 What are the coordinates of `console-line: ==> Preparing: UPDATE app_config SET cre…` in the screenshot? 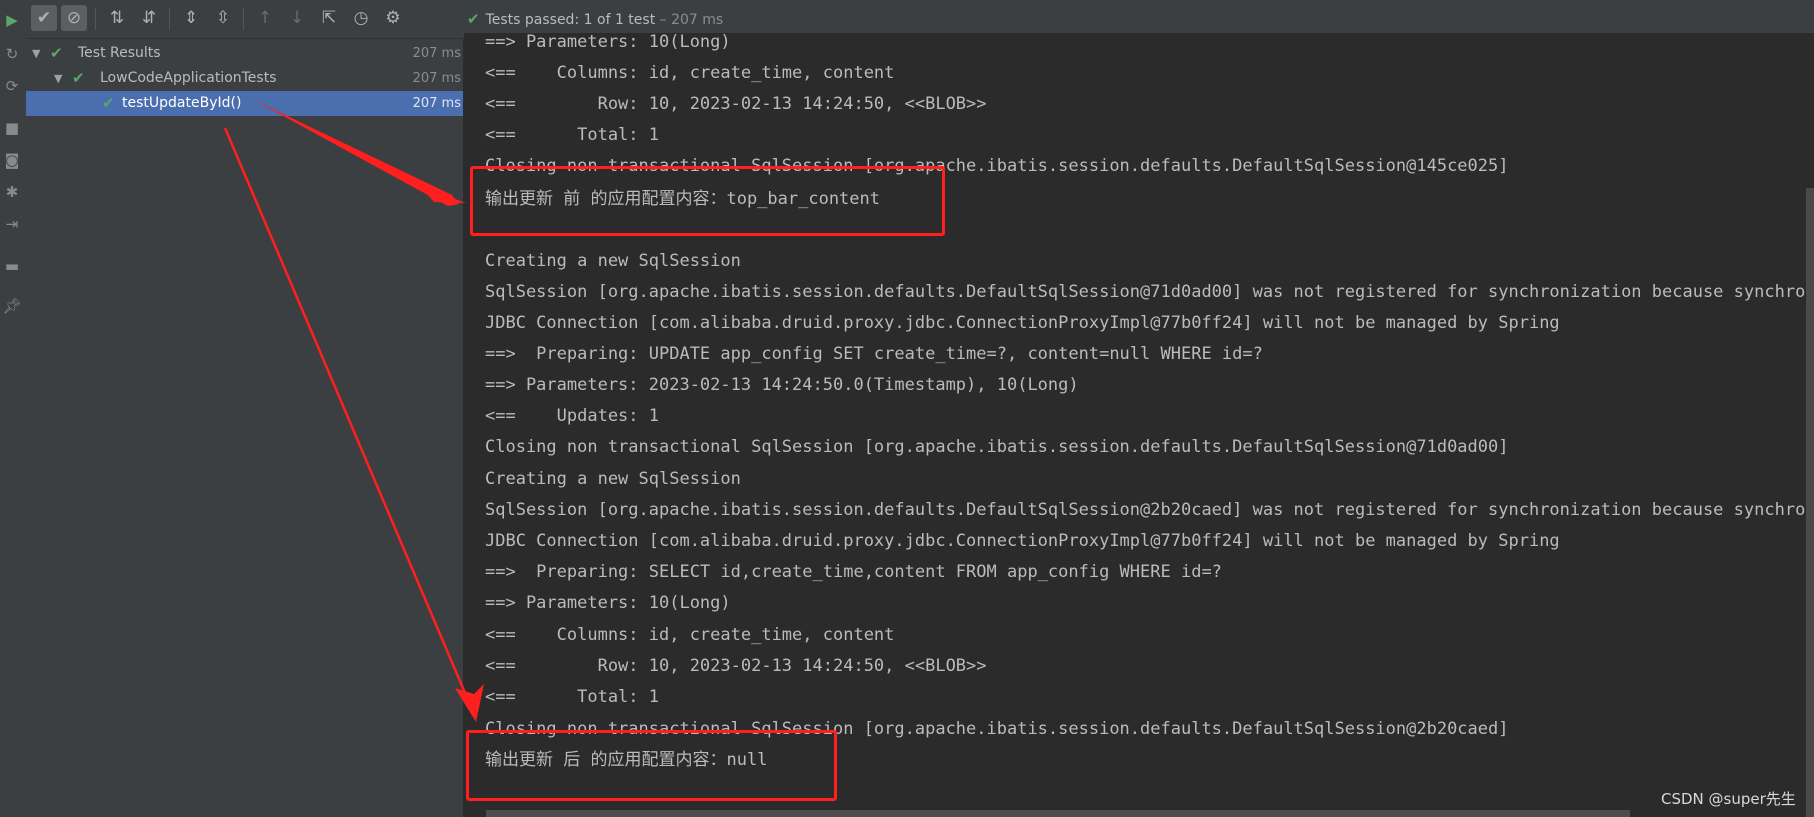 It's located at (874, 354).